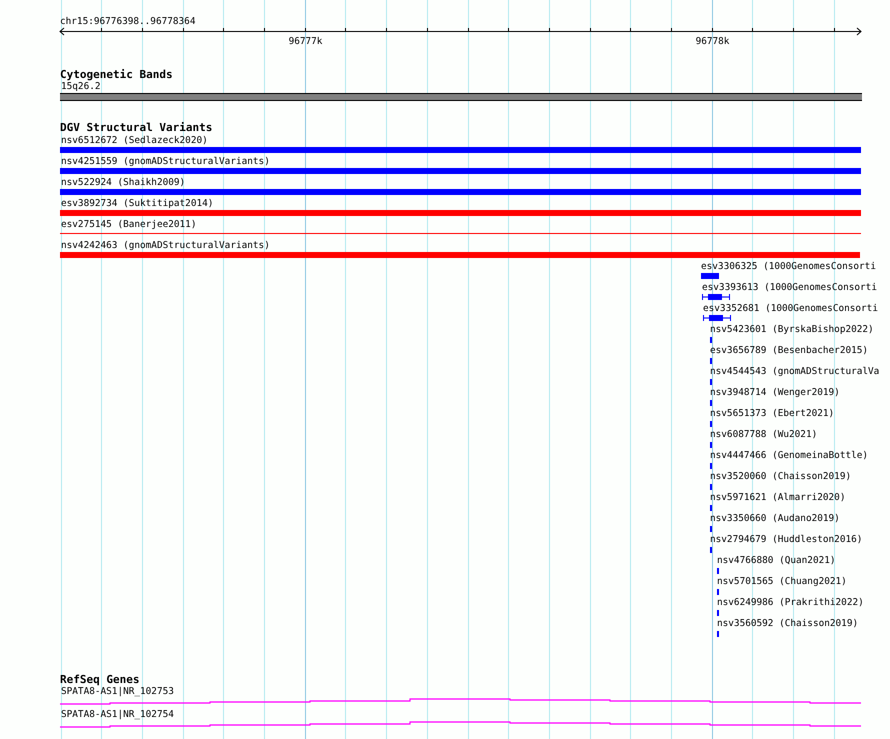 This screenshot has height=739, width=890. Describe the element at coordinates (713, 41) in the screenshot. I see `ruler-tick-label: 96778k` at that location.